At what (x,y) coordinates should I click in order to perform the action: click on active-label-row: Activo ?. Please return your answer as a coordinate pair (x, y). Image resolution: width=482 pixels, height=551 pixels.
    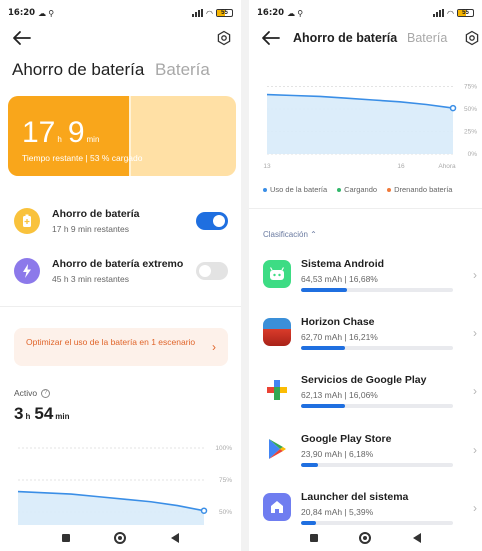
    Looking at the image, I should click on (32, 393).